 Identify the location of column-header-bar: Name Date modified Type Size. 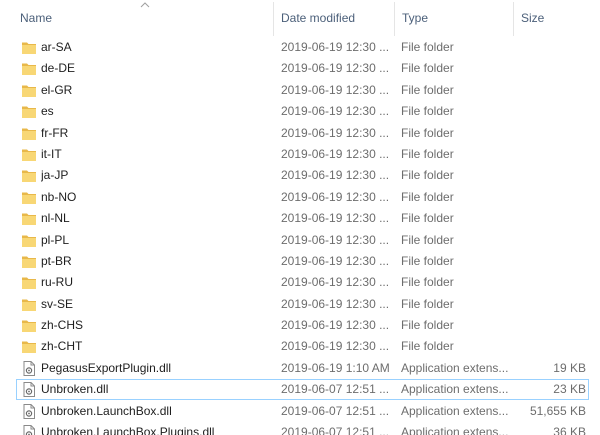
(300, 18).